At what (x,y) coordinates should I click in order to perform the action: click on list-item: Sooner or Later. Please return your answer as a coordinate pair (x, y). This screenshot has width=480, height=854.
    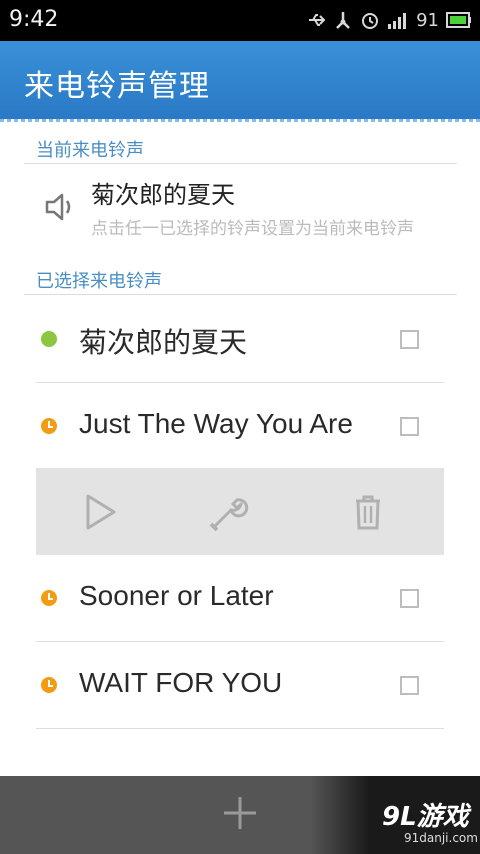
    Looking at the image, I should click on (240, 598).